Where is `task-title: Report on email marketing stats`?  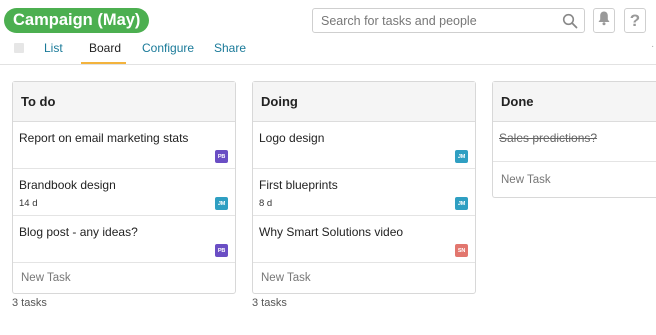
task-title: Report on email marketing stats is located at coordinates (104, 138).